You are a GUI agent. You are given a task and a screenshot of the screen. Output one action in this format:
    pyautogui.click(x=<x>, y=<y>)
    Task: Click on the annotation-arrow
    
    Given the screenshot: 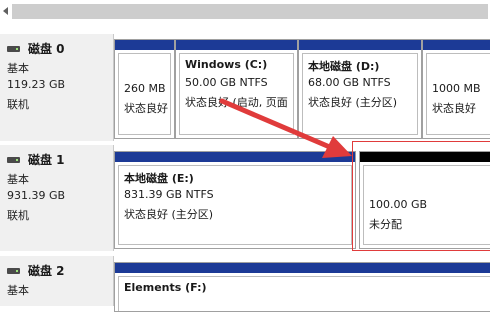 What is the action you would take?
    pyautogui.click(x=285, y=128)
    